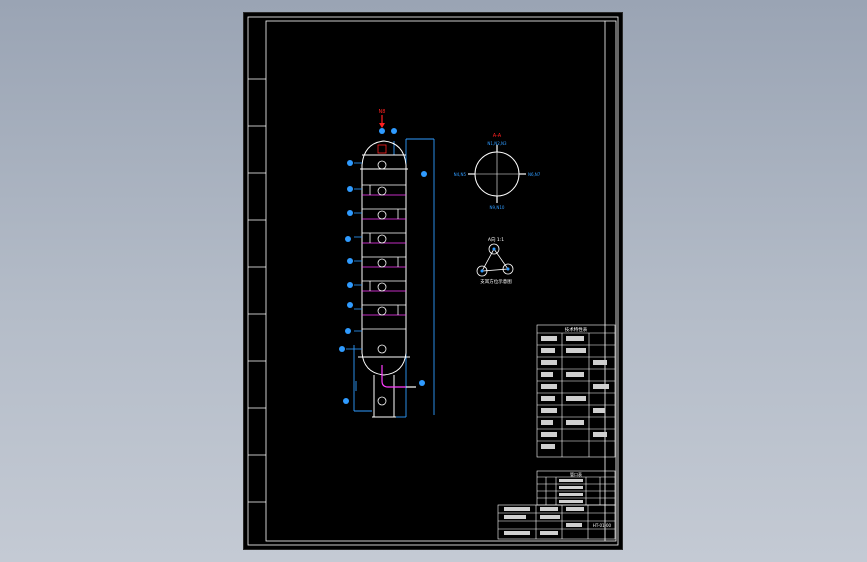 The width and height of the screenshot is (867, 562). I want to click on support-view-label: A向 1:1, so click(496, 239).